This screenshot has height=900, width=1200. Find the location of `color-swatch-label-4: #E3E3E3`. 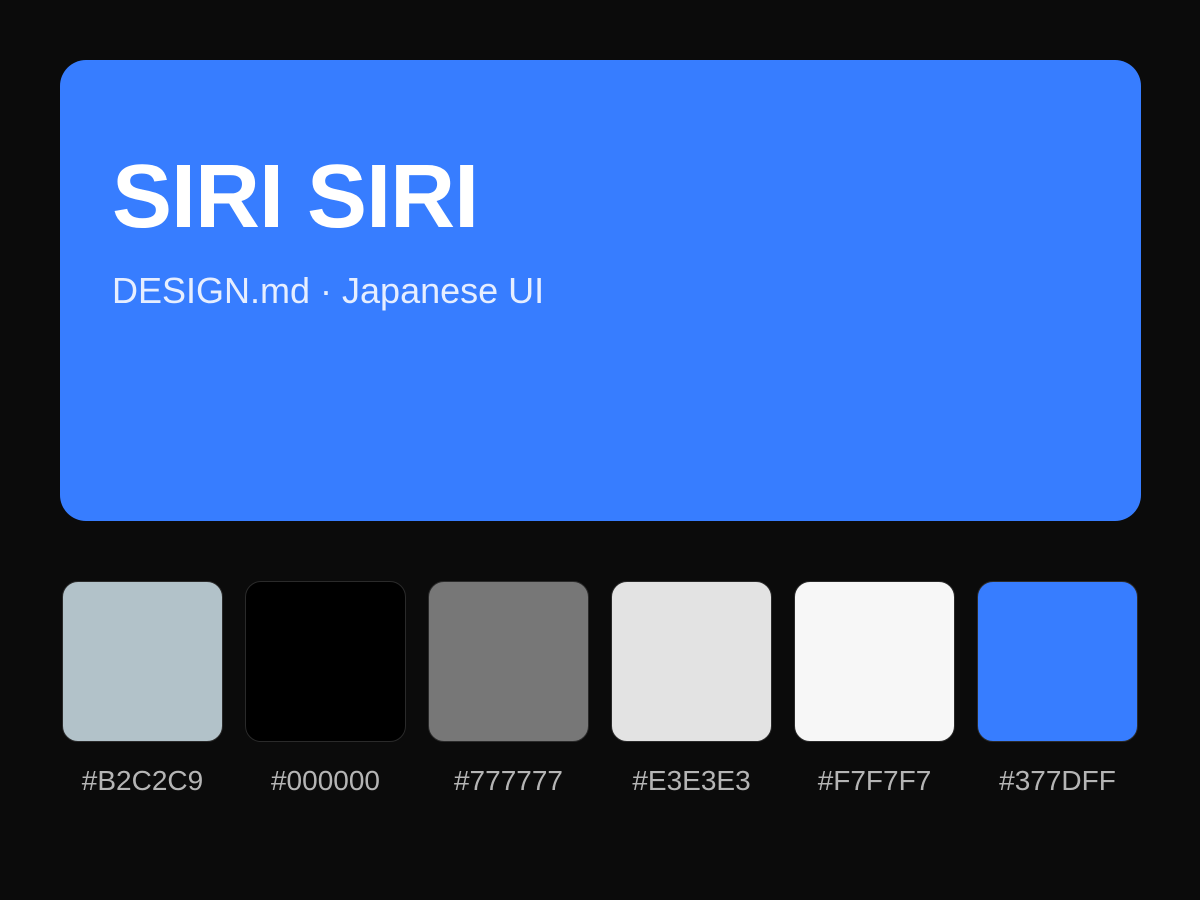

color-swatch-label-4: #E3E3E3 is located at coordinates (691, 780).